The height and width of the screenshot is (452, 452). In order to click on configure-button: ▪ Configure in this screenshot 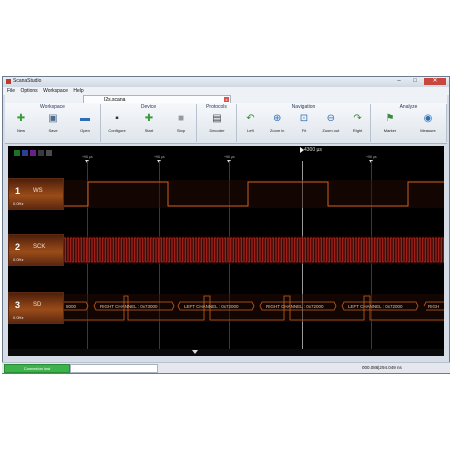, I will do `click(117, 127)`.